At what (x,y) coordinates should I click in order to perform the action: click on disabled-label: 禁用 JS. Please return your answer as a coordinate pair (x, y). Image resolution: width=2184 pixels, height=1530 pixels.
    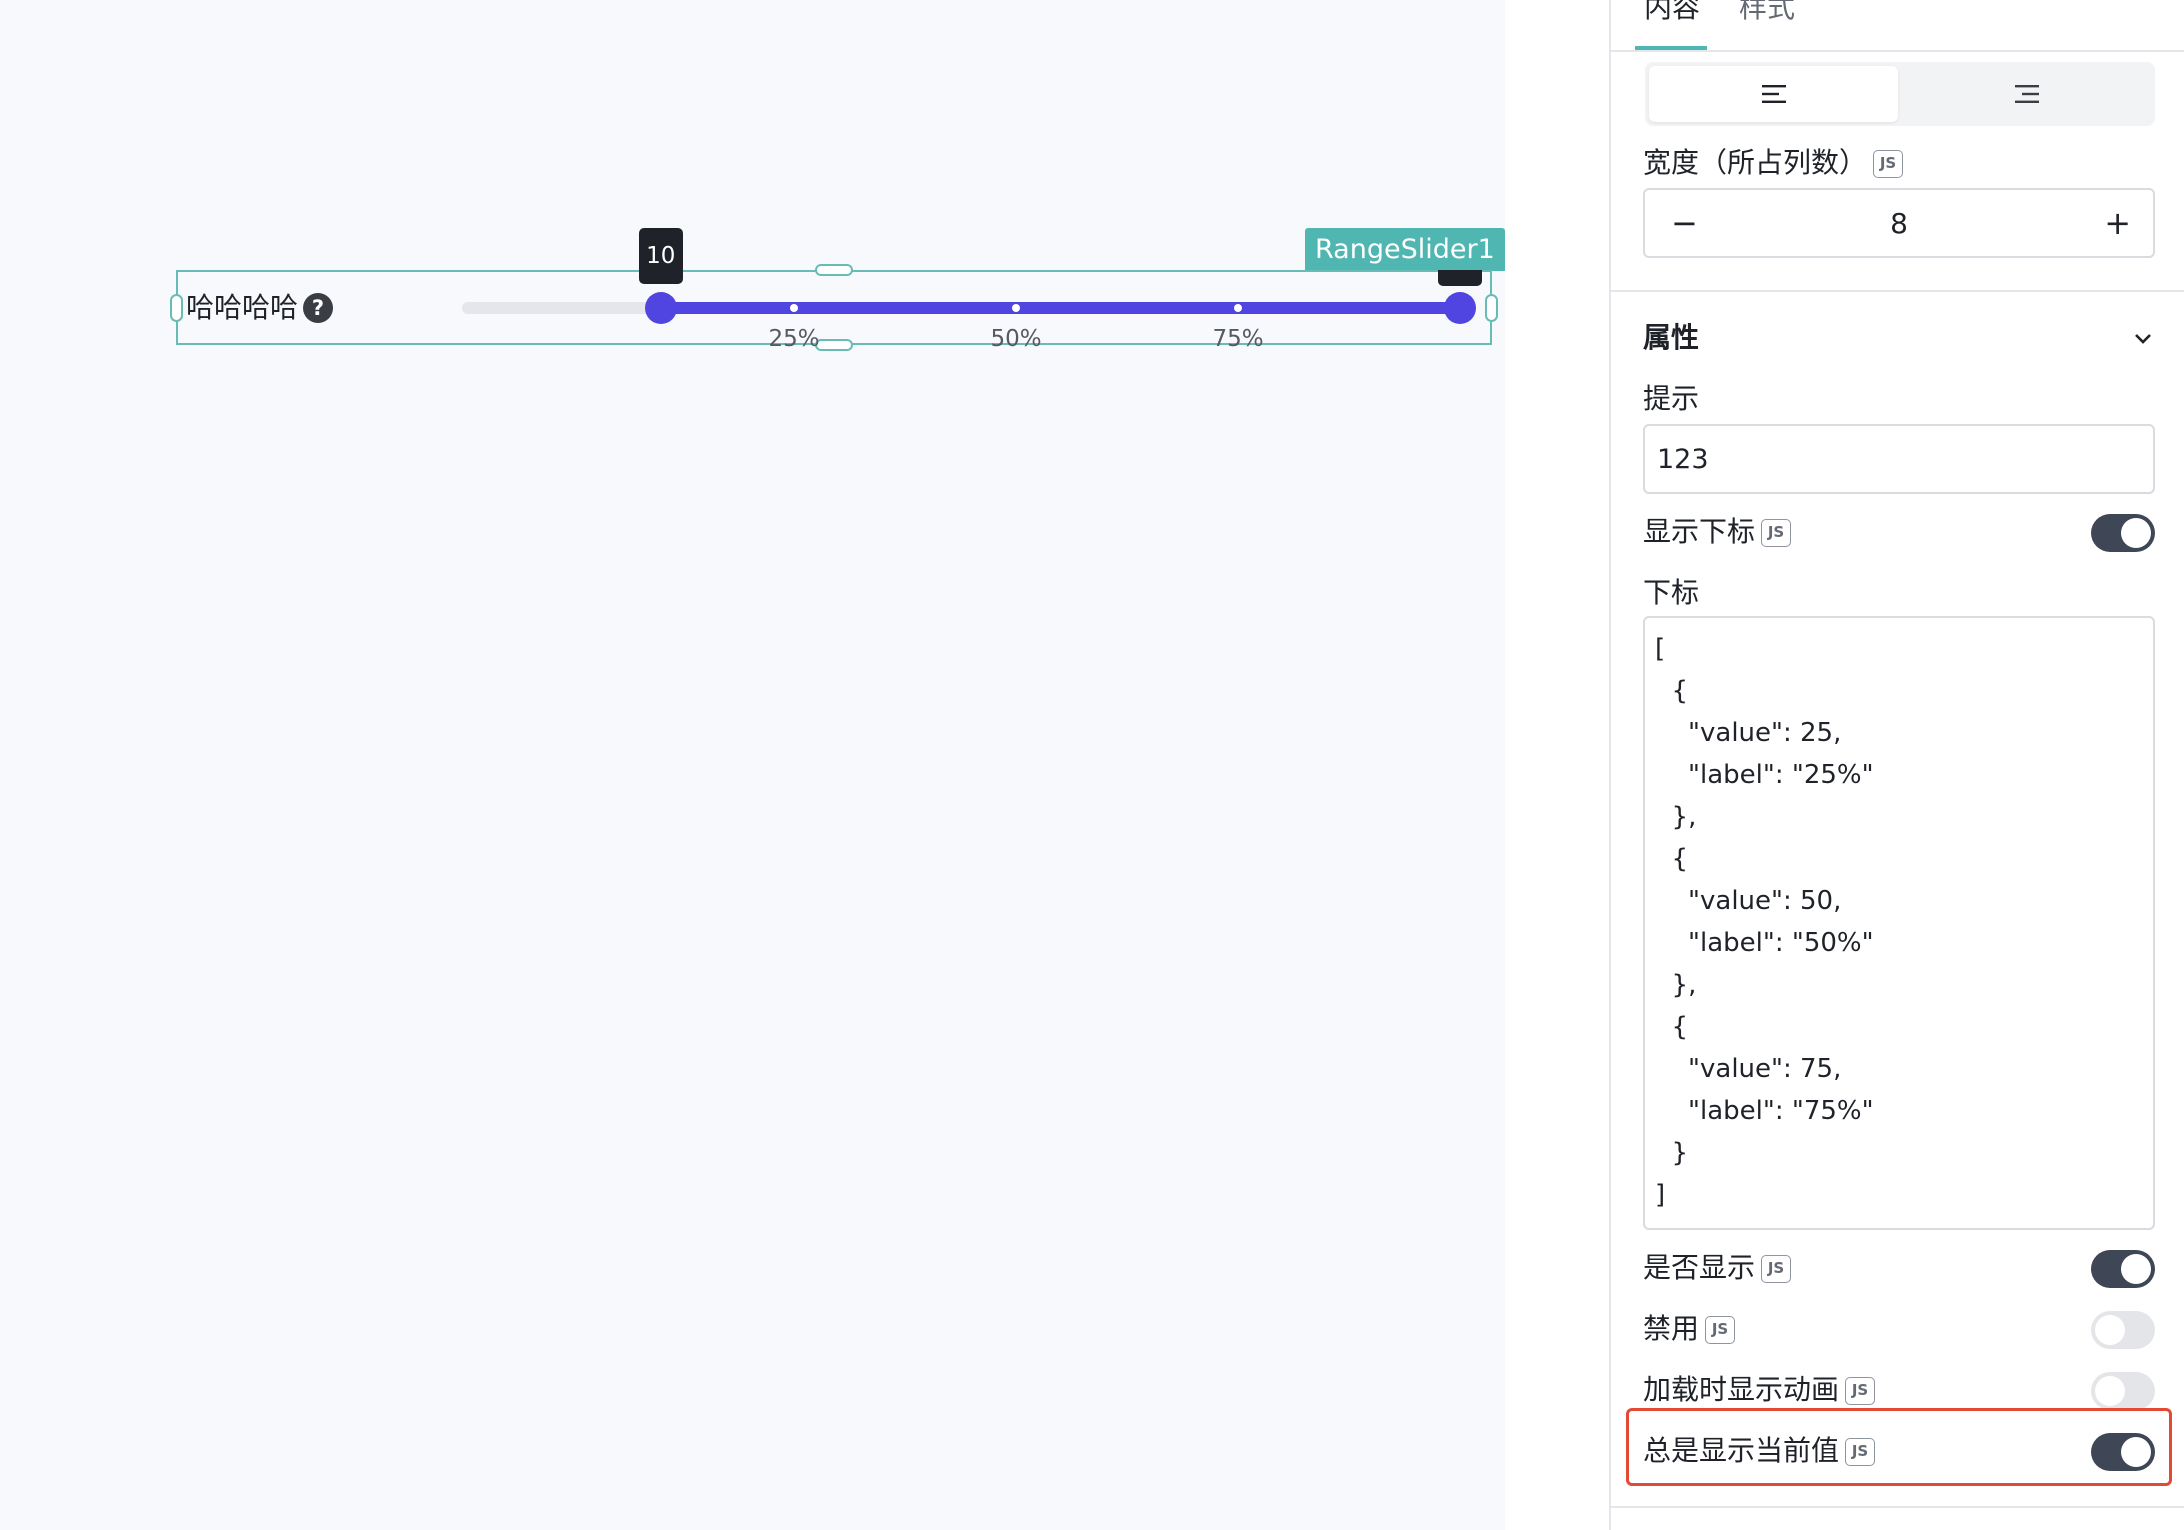
    Looking at the image, I should click on (1689, 1329).